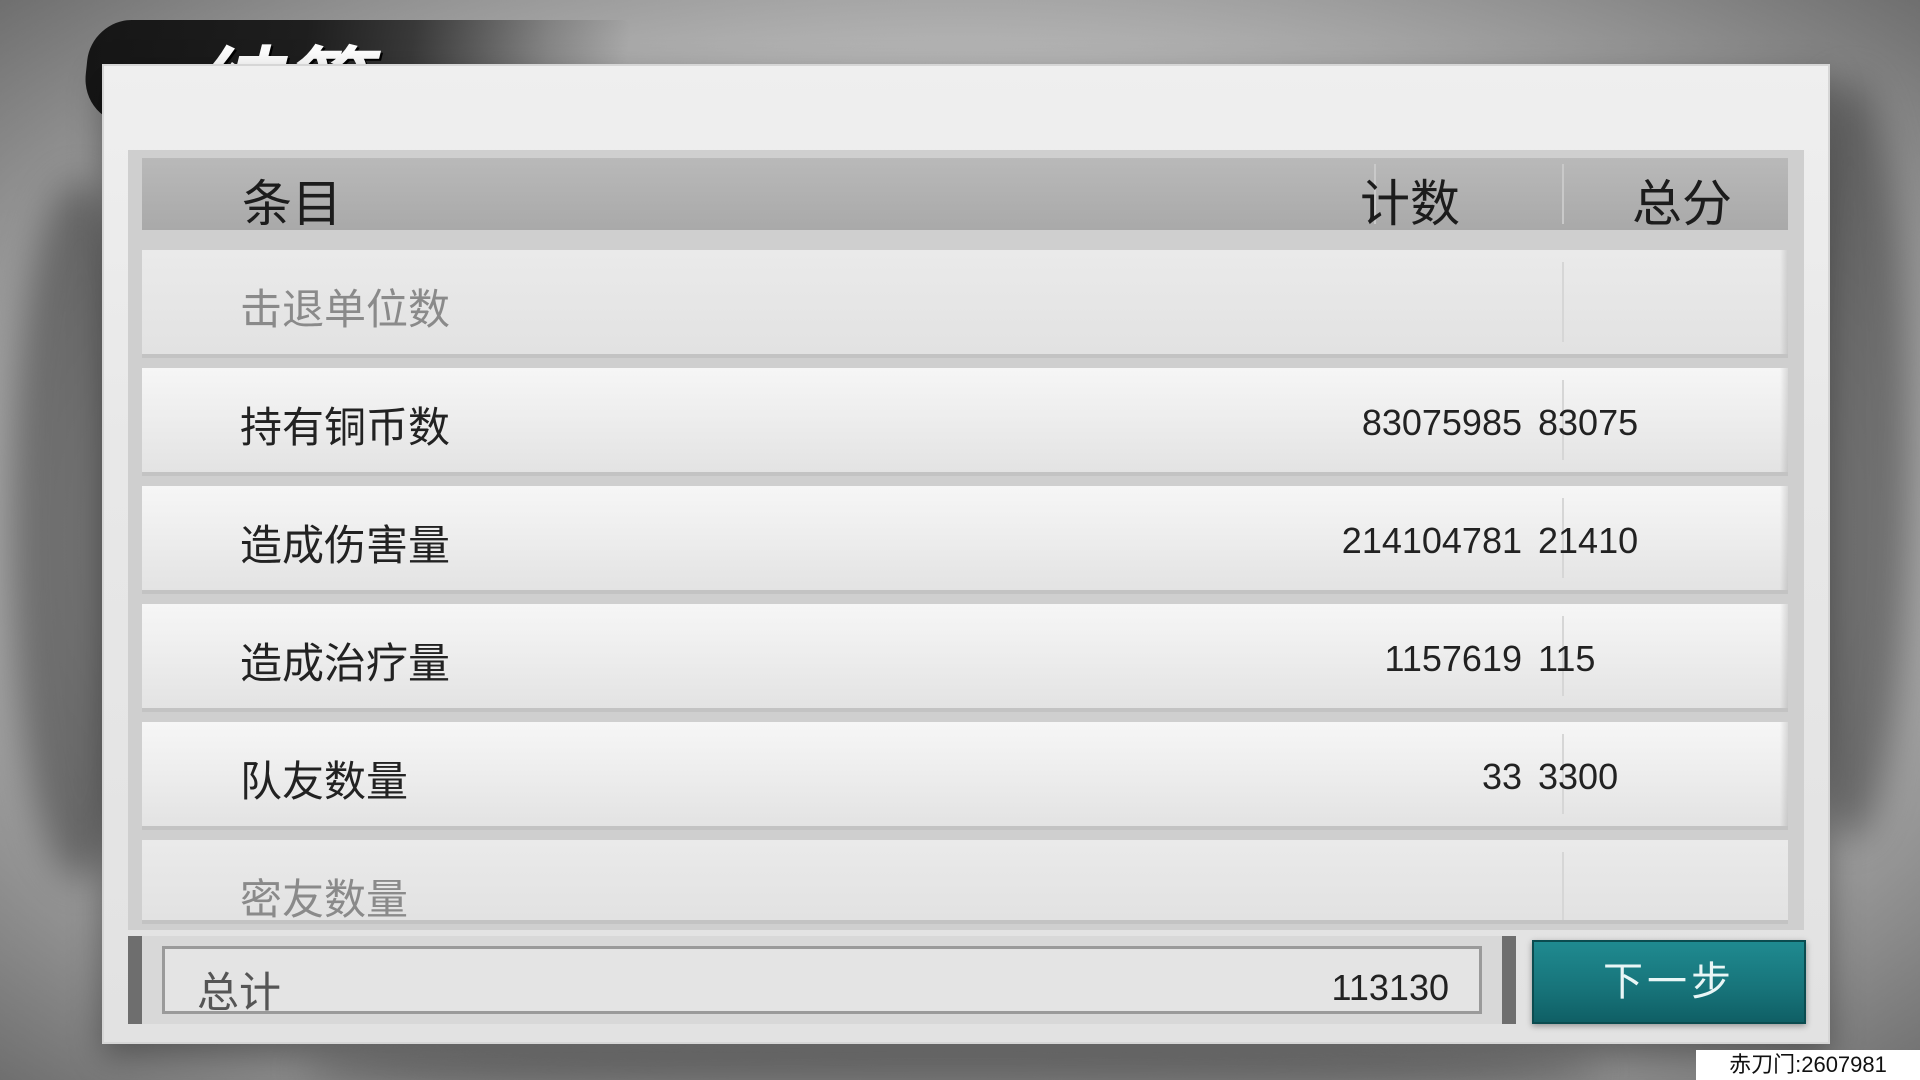  What do you see at coordinates (1808, 1065) in the screenshot?
I see `room-id-label: 赤刀门:2607981` at bounding box center [1808, 1065].